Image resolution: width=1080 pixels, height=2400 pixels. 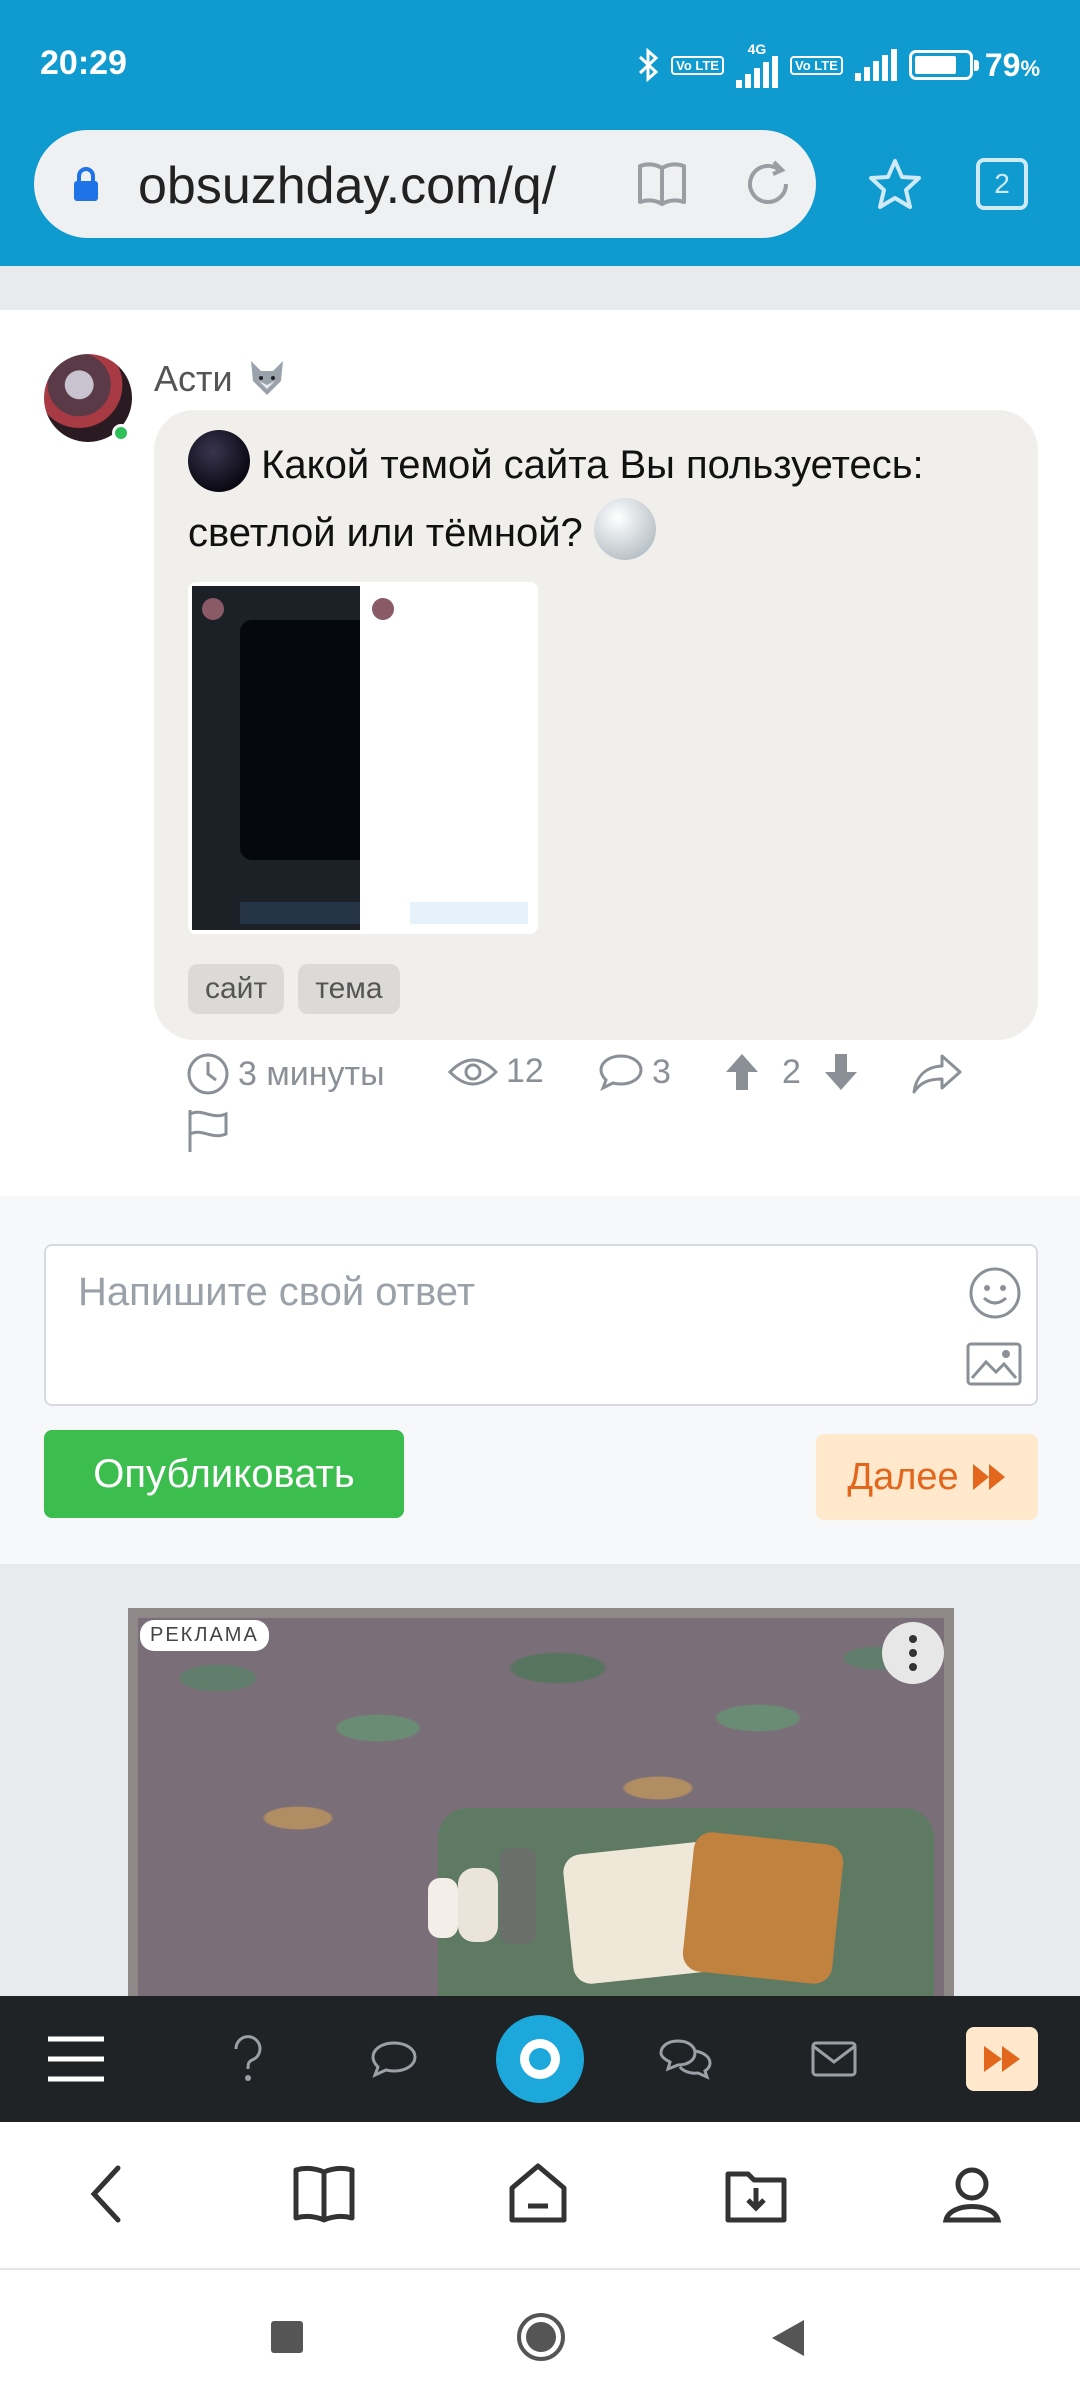 I want to click on comment-icon, so click(x=621, y=1073).